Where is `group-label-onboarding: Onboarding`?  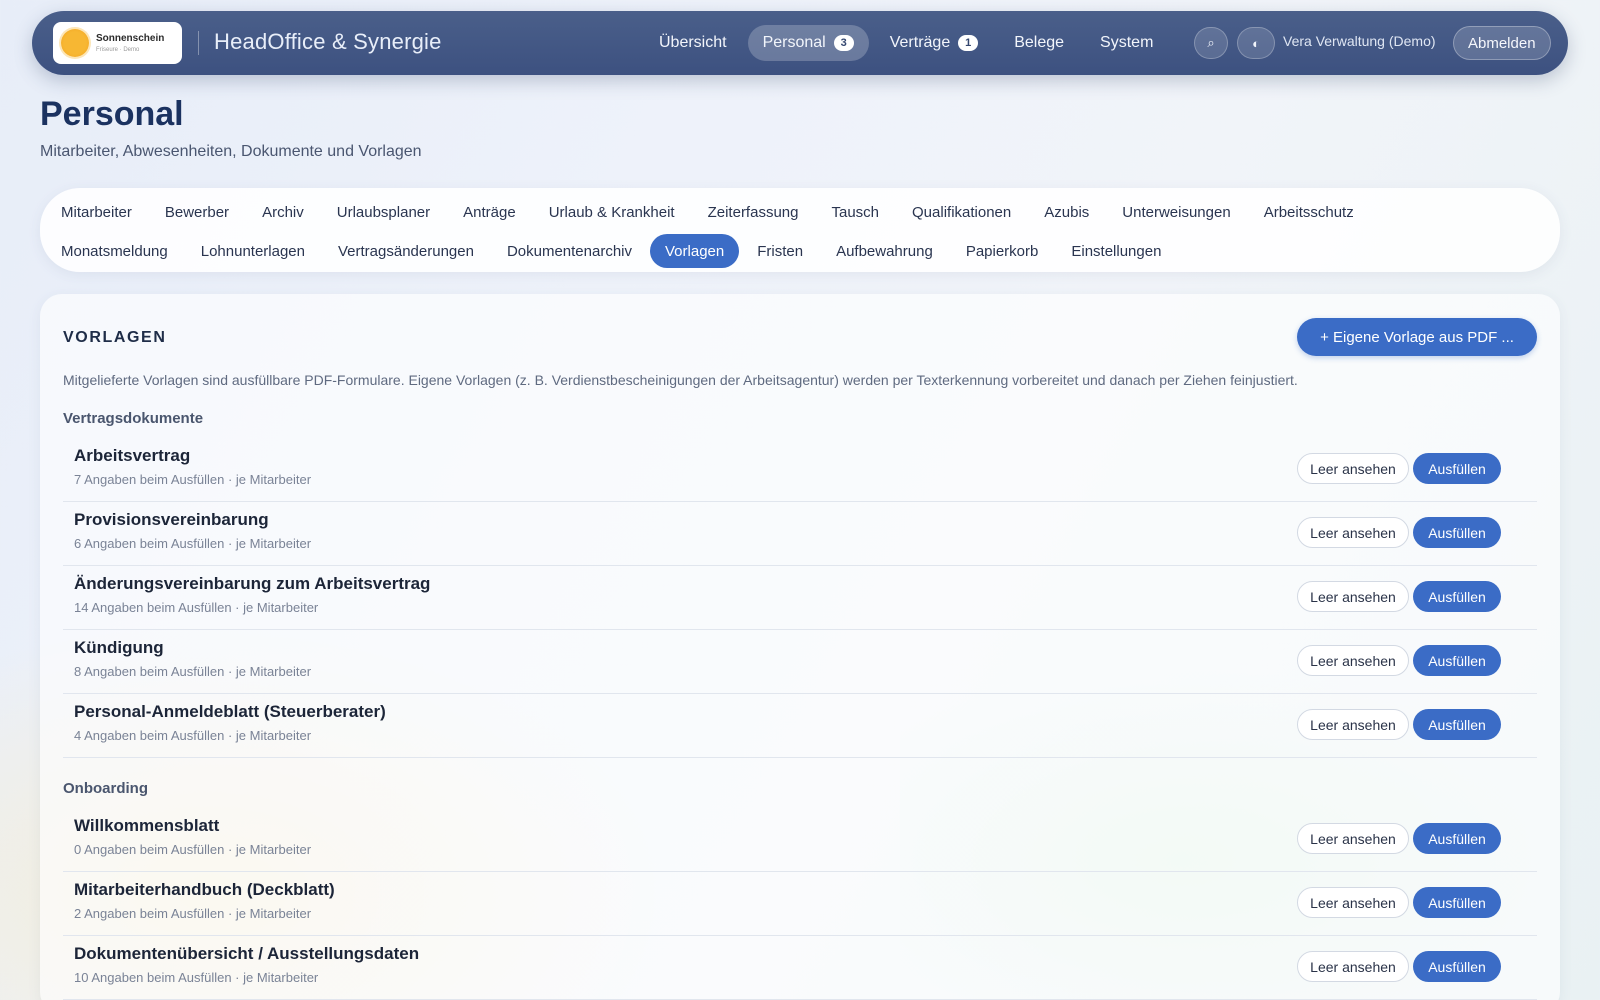
group-label-onboarding: Onboarding is located at coordinates (105, 788).